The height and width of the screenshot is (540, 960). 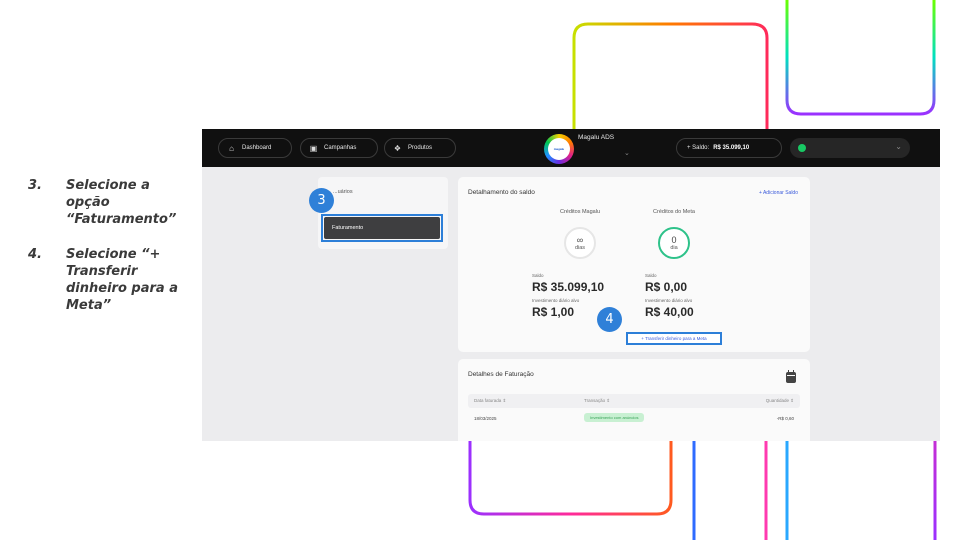 I want to click on nav-label: Dashboard, so click(x=257, y=148).